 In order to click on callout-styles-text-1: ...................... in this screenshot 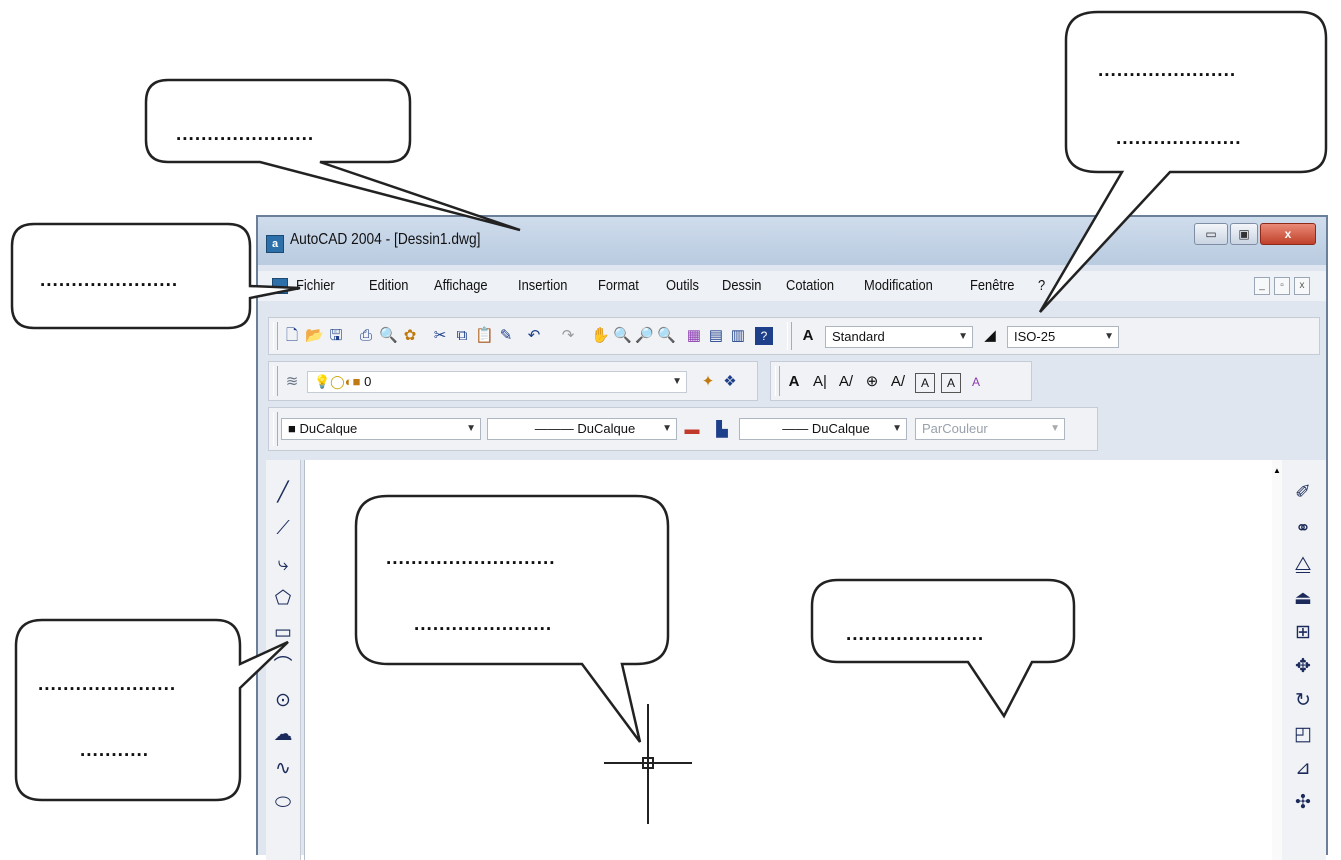, I will do `click(1167, 70)`.